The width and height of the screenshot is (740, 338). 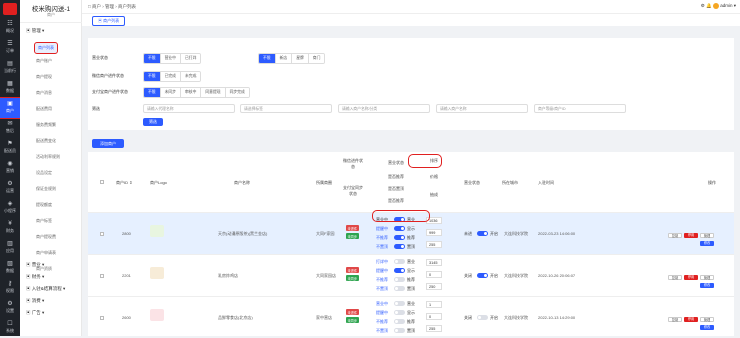 I want to click on tab-merchant-list: ▣ 商户列表, so click(x=109, y=21).